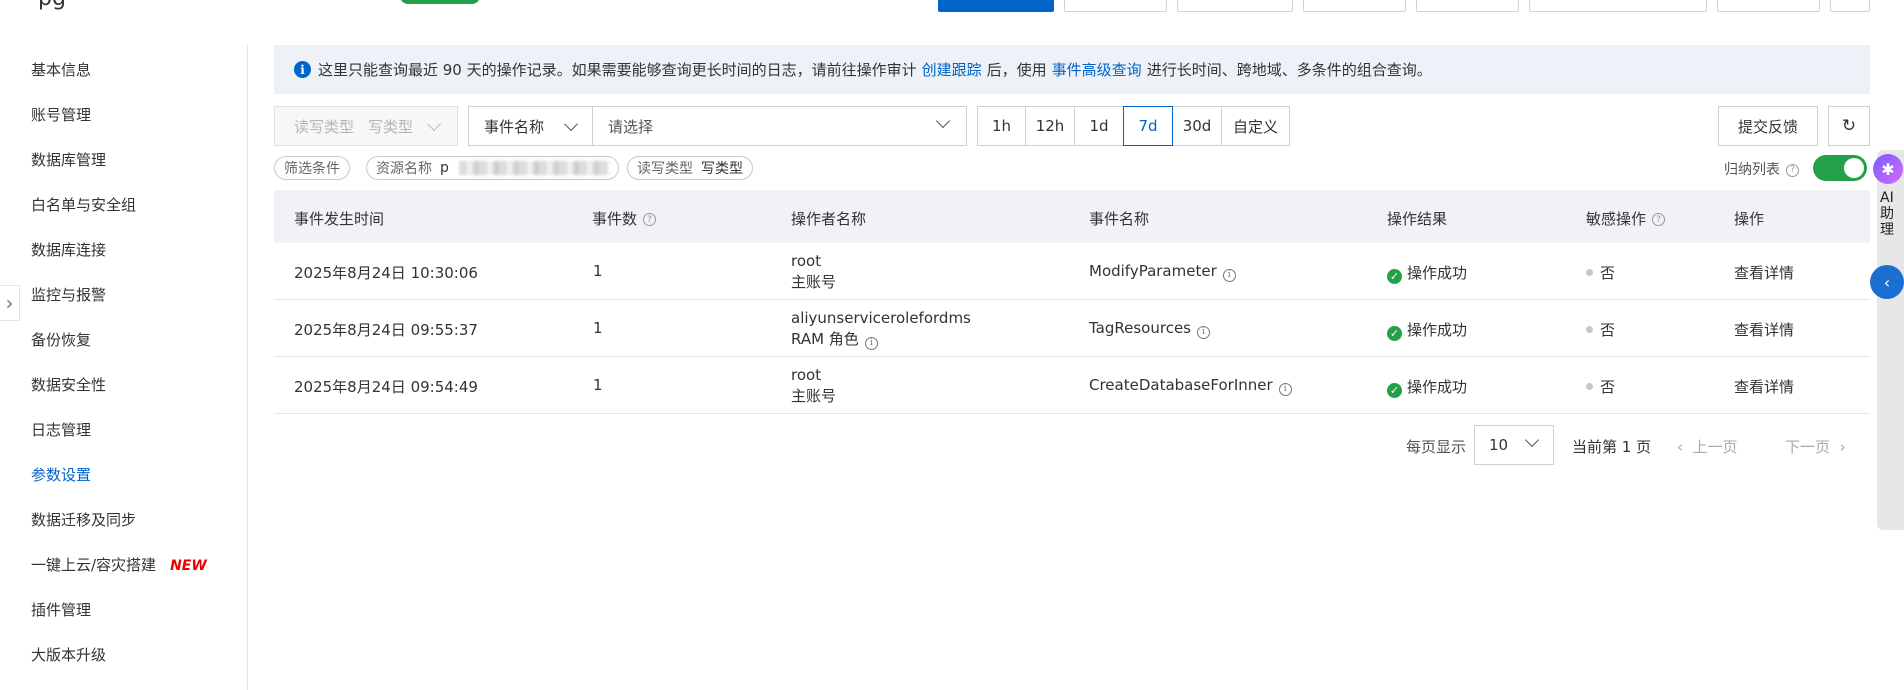 The image size is (1904, 690). Describe the element at coordinates (1162, 272) in the screenshot. I see `event-name: ModifyParameter i` at that location.